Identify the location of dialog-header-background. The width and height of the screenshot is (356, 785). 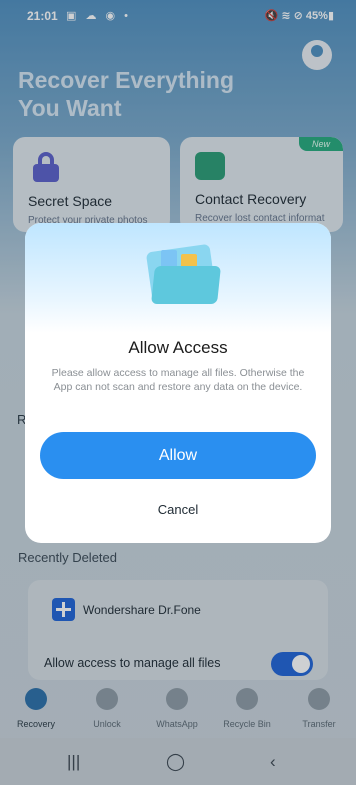
(178, 278).